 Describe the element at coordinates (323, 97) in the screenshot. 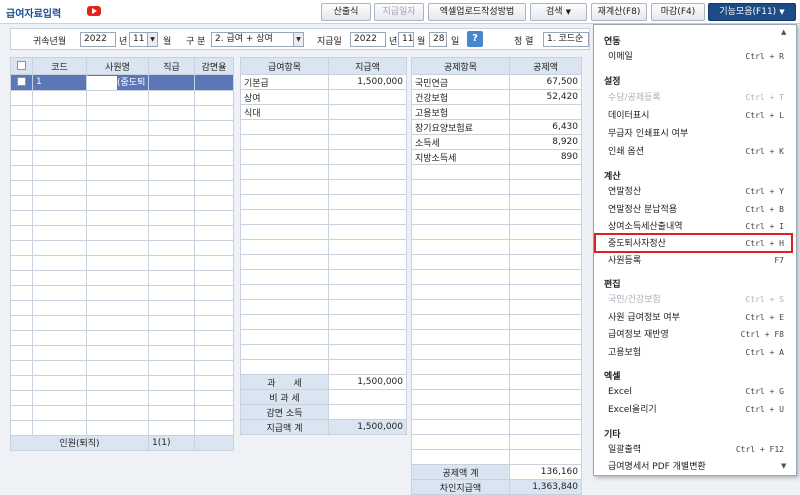

I see `table-row: 상여` at that location.